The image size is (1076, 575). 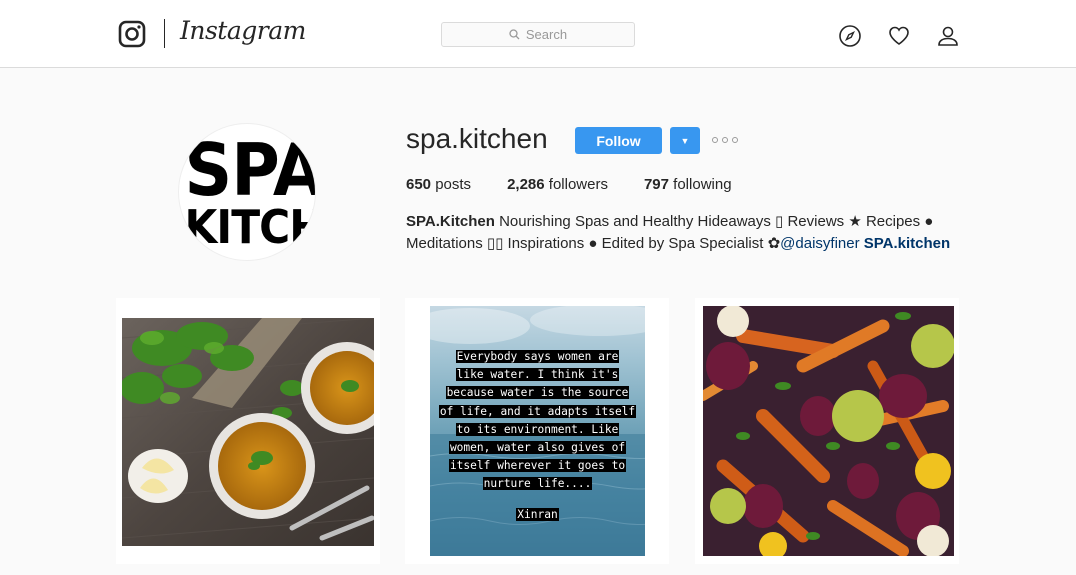 I want to click on heart-activity-icon, so click(x=899, y=36).